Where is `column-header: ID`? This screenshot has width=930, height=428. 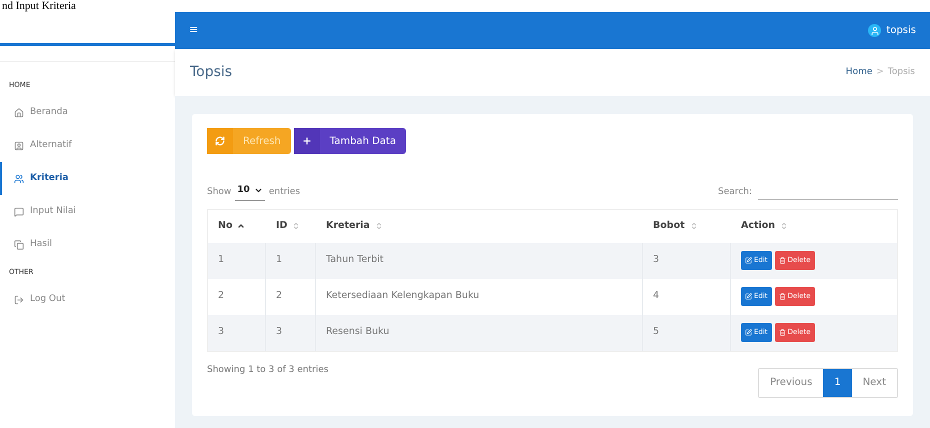
column-header: ID is located at coordinates (291, 226).